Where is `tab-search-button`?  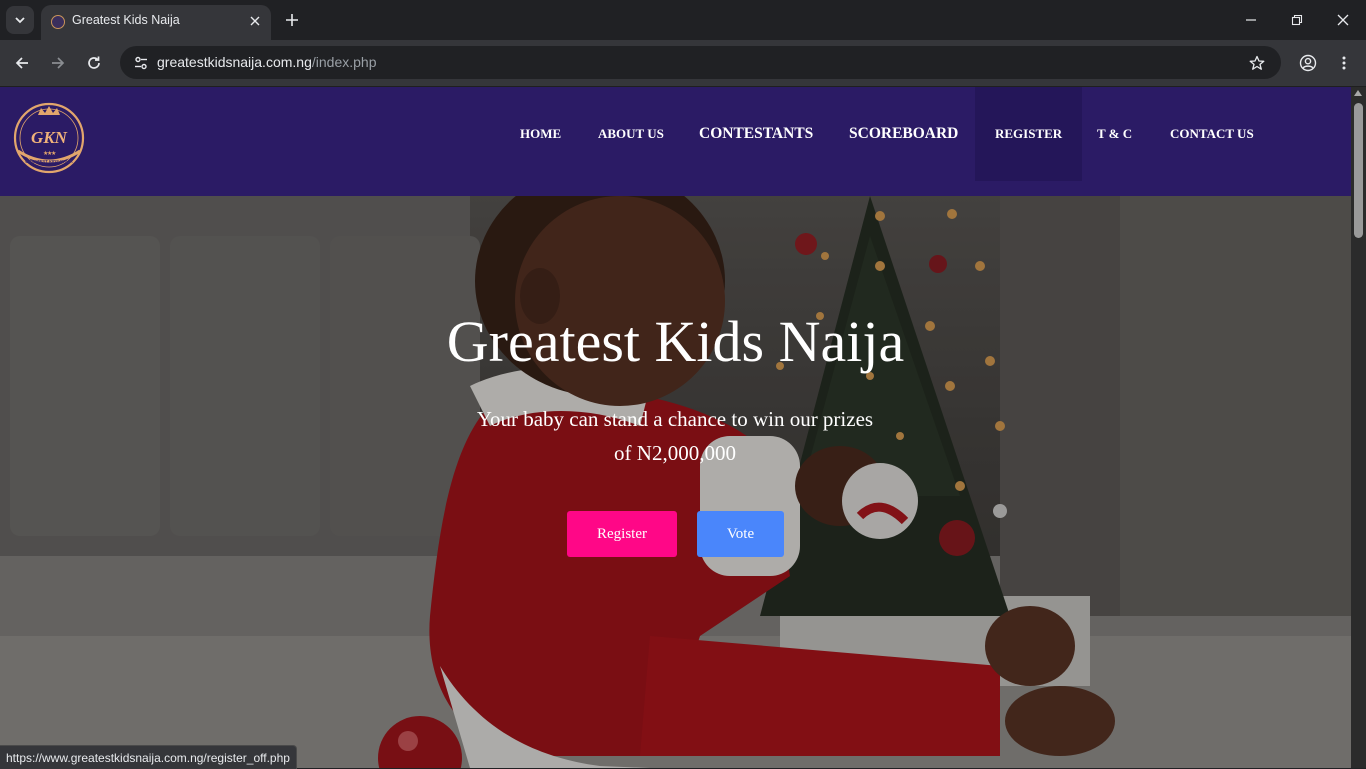 tab-search-button is located at coordinates (20, 20).